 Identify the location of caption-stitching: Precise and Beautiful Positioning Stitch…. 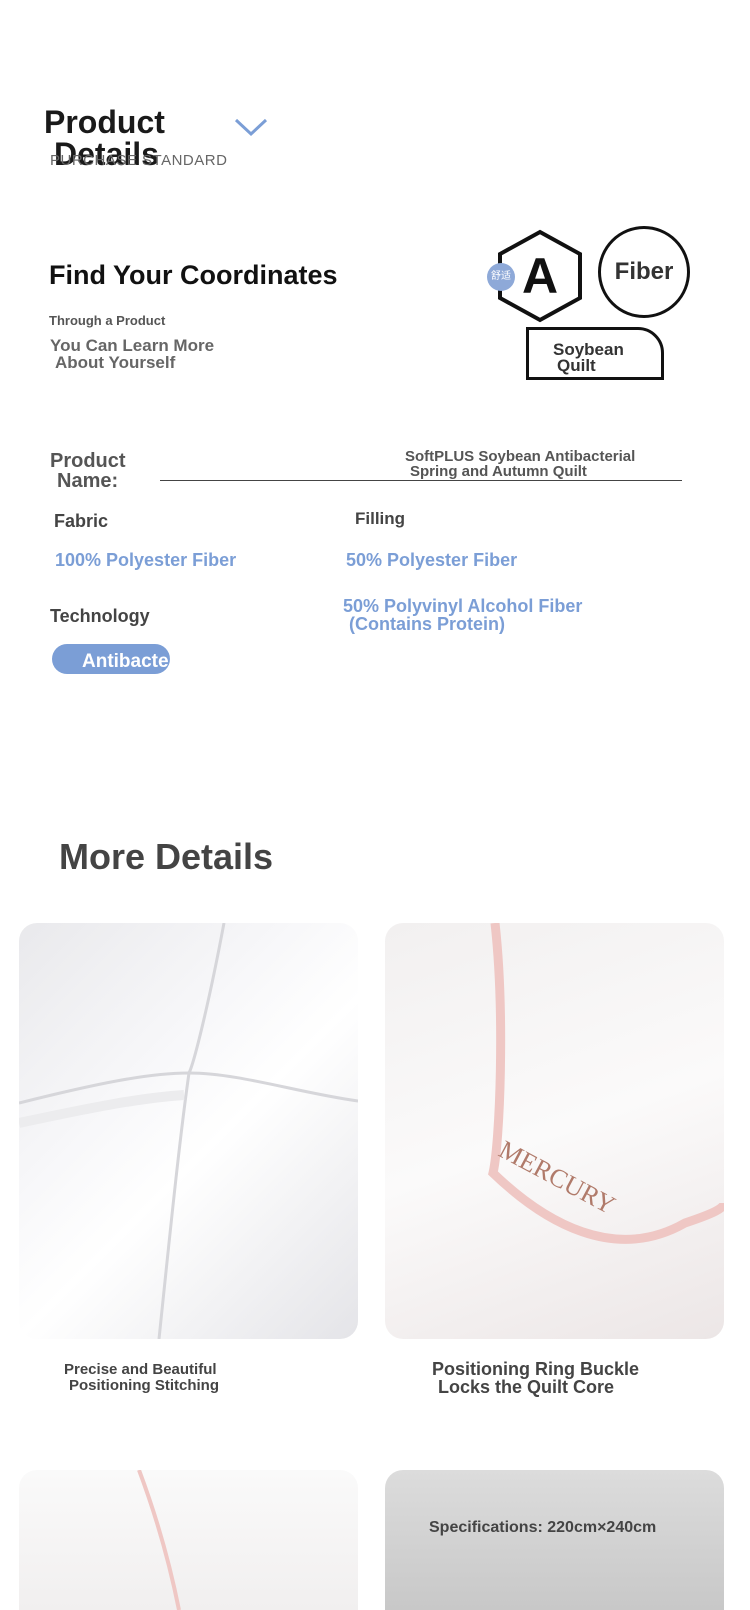
(141, 1378).